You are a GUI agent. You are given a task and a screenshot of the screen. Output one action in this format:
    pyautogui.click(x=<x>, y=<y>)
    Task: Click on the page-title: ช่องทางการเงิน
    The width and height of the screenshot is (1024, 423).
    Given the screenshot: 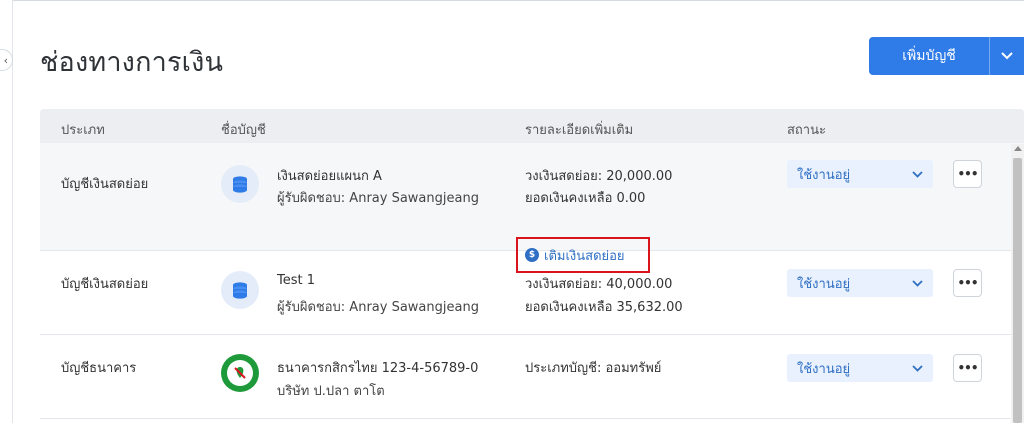 What is the action you would take?
    pyautogui.click(x=132, y=62)
    